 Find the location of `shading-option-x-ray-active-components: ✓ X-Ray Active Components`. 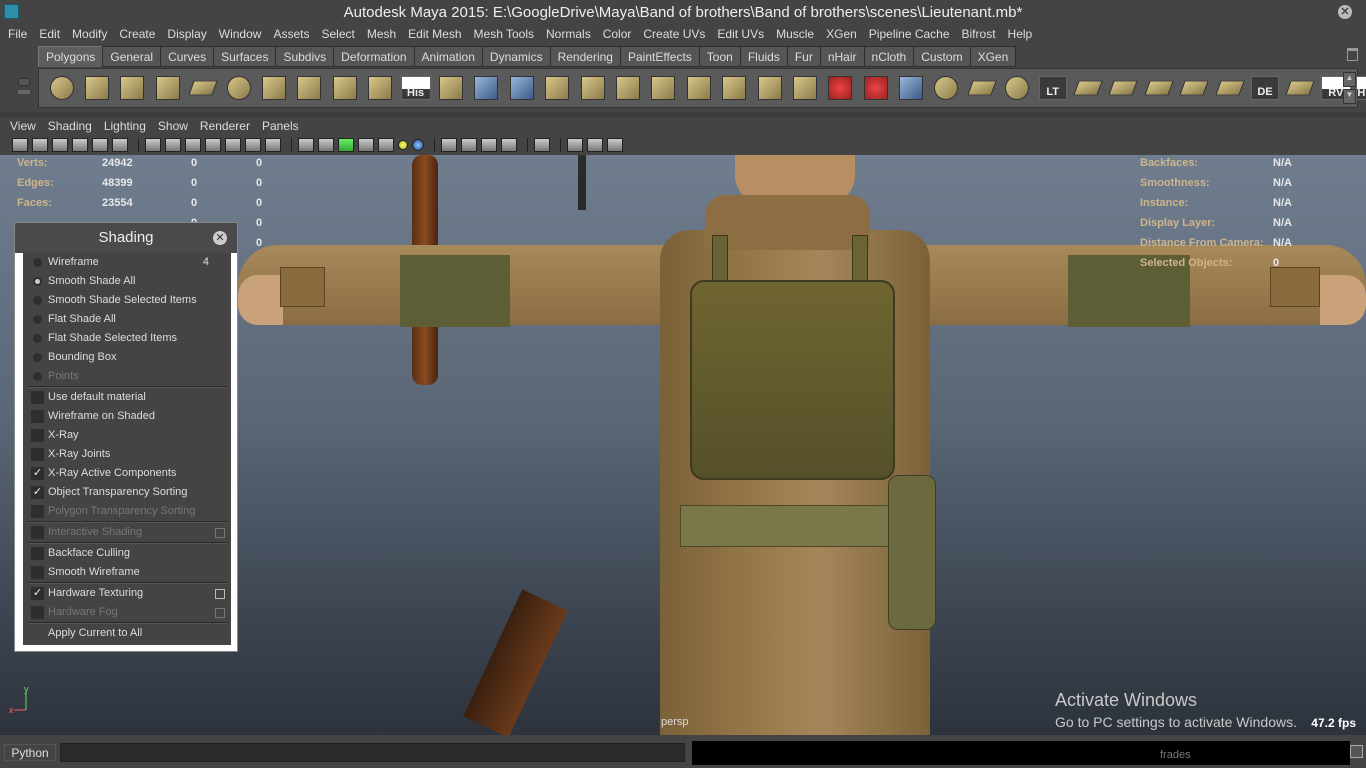

shading-option-x-ray-active-components: ✓ X-Ray Active Components is located at coordinates (127, 473).